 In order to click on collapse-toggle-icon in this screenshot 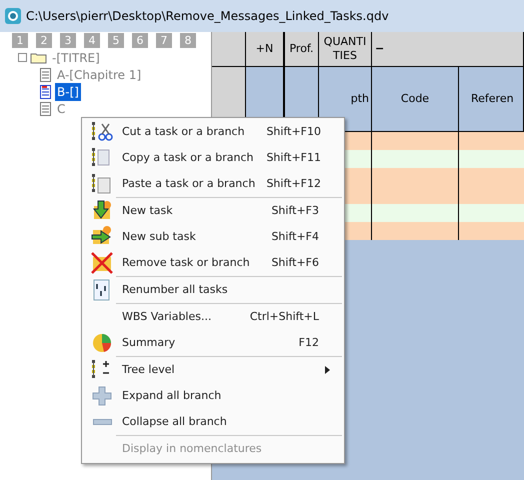, I will do `click(22, 57)`.